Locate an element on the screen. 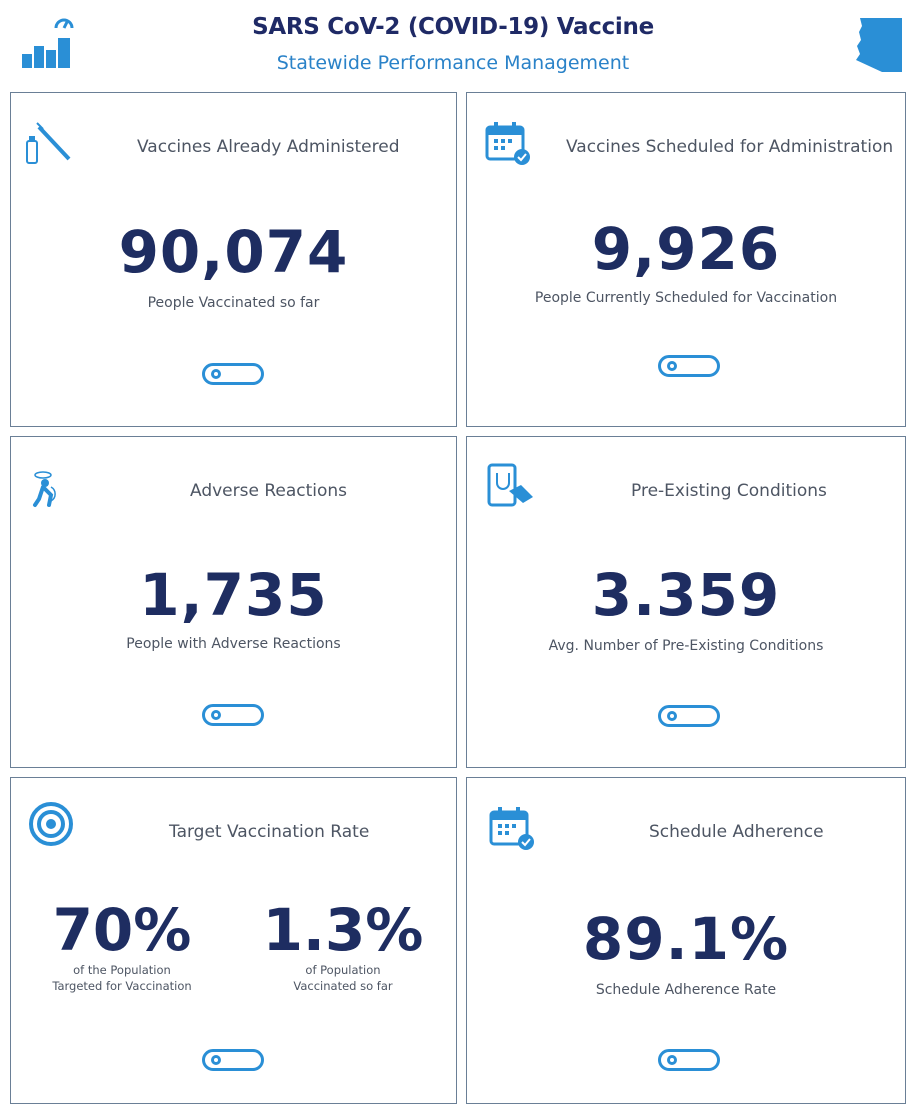 The image size is (906, 1104). dashboard-subtitle: Statewide Performance Management is located at coordinates (453, 63).